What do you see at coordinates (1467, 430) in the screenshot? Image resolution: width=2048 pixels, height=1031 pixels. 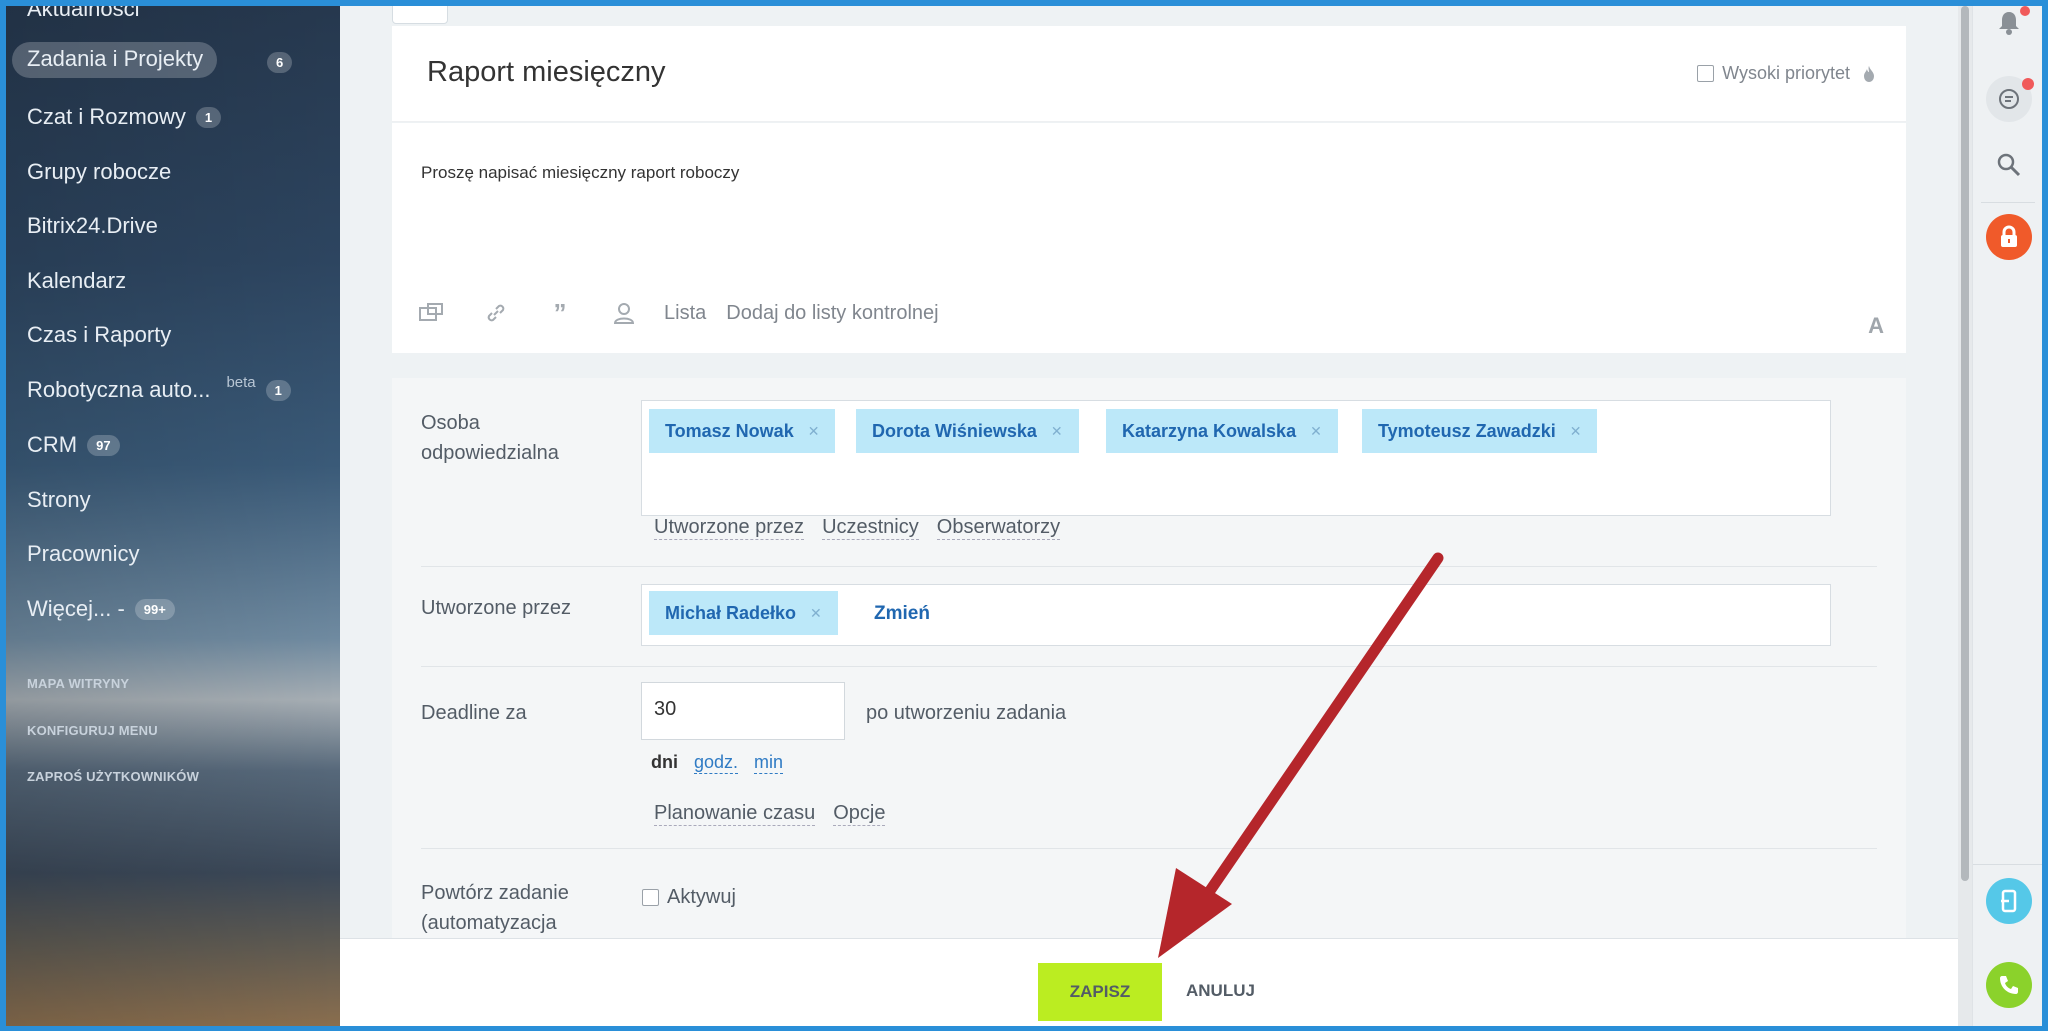 I see `assignee-name: Tymoteusz Zawadzki` at bounding box center [1467, 430].